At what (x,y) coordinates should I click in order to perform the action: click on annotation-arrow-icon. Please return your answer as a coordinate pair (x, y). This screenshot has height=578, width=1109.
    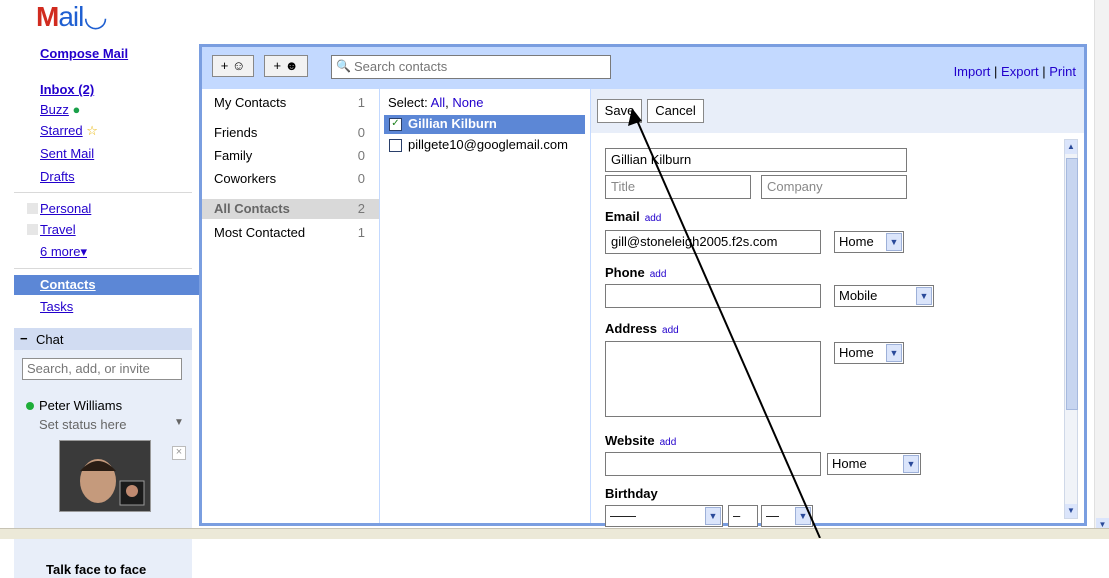
    Looking at the image, I should click on (724, 323).